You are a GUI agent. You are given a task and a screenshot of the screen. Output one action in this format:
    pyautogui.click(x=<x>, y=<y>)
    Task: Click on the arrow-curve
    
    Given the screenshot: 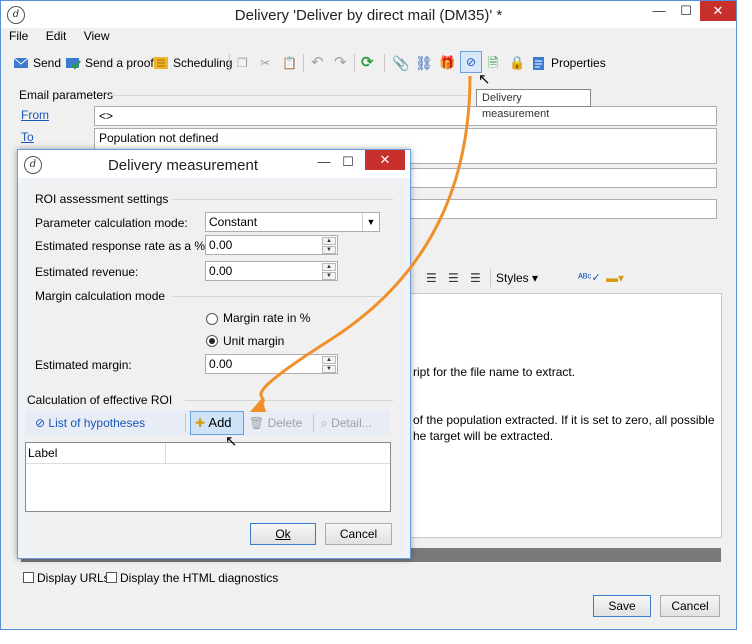 What is the action you would take?
    pyautogui.click(x=364, y=242)
    